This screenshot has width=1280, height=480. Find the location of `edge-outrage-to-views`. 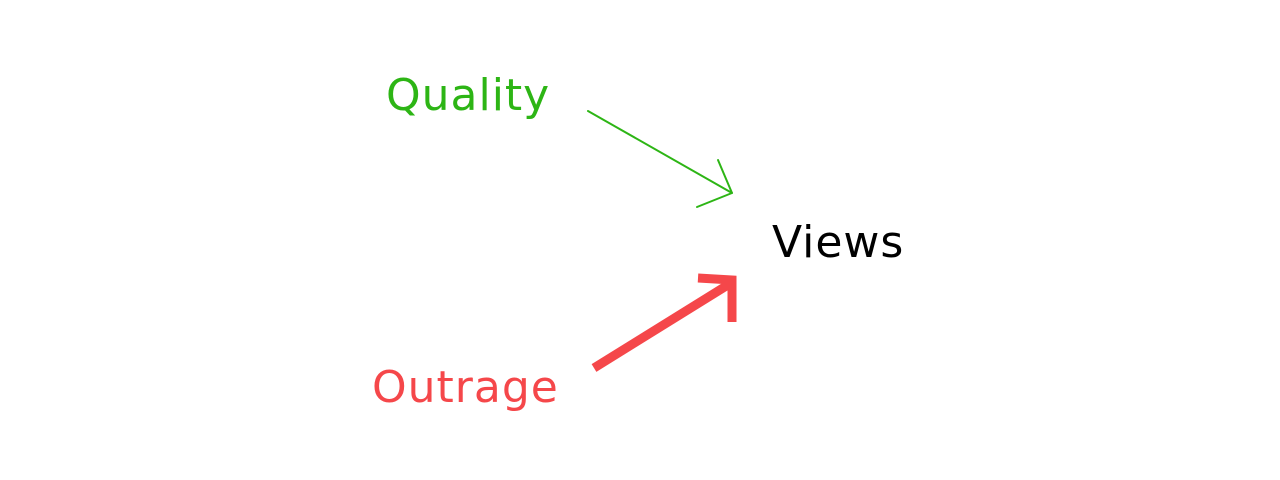

edge-outrage-to-views is located at coordinates (664, 322).